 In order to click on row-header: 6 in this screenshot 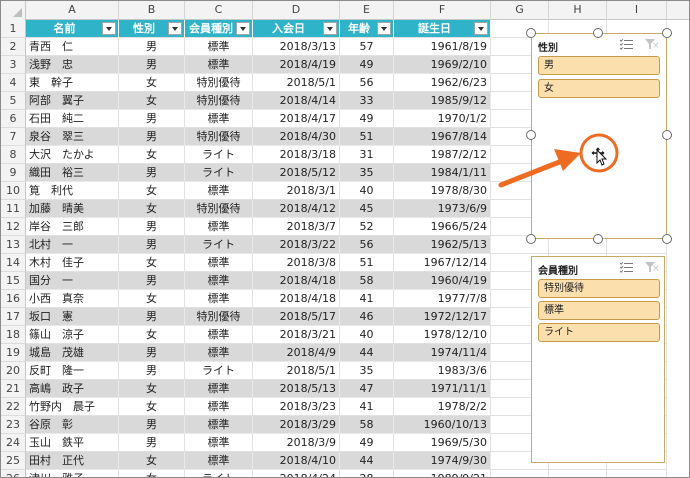, I will do `click(13, 119)`.